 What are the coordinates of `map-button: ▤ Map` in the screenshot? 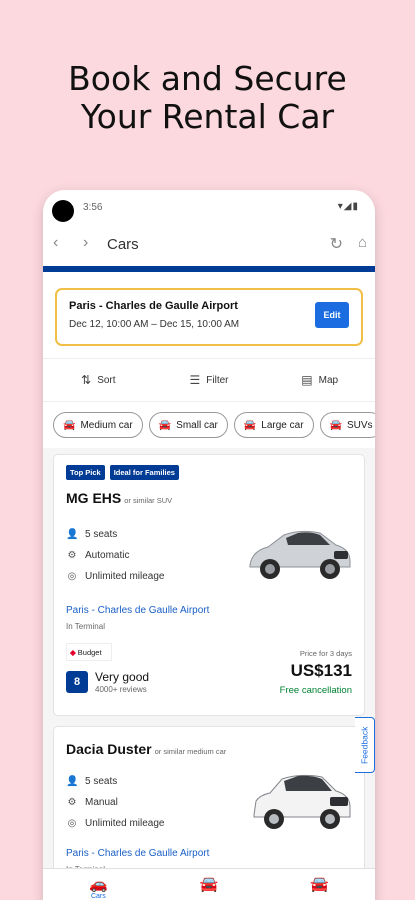 It's located at (319, 380).